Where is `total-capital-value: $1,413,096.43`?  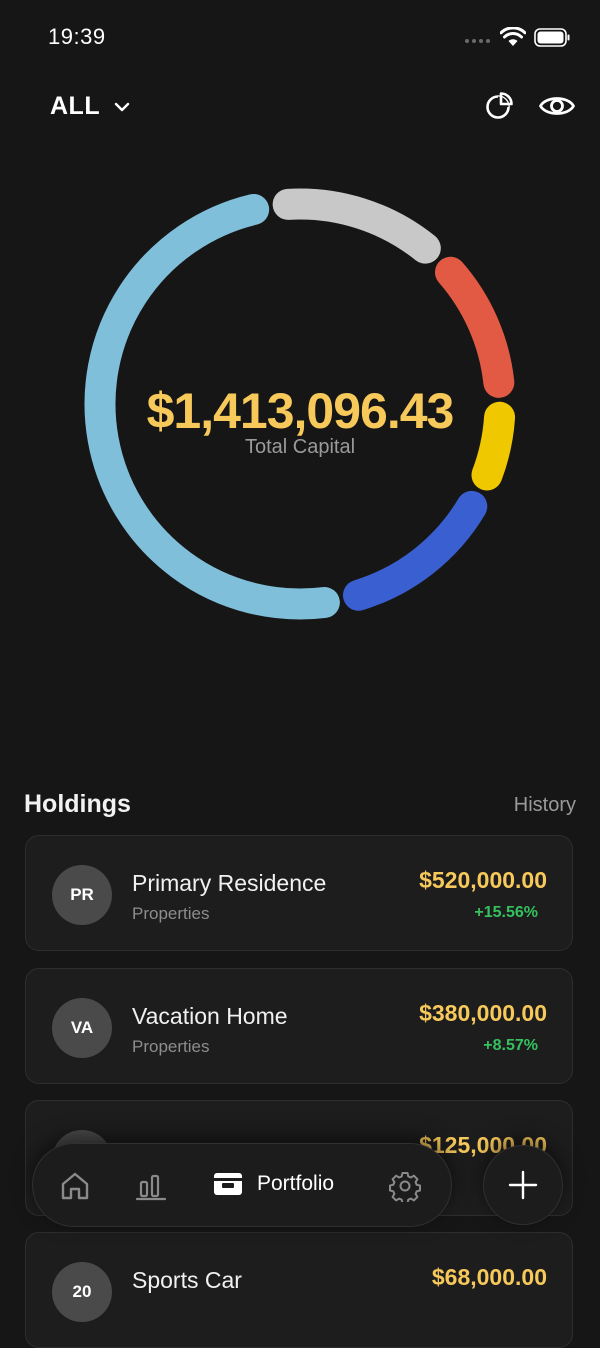
total-capital-value: $1,413,096.43 is located at coordinates (300, 411).